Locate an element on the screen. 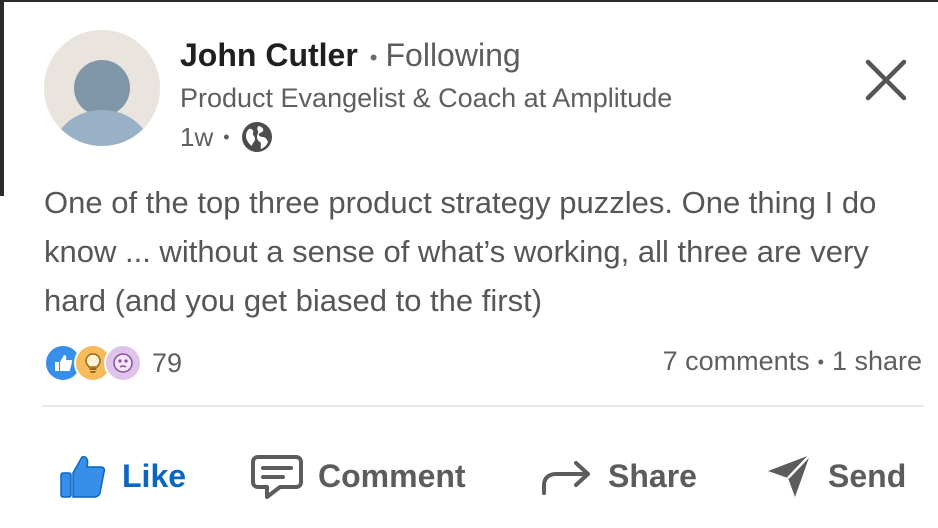  reactions-summary: 79 is located at coordinates (113, 363).